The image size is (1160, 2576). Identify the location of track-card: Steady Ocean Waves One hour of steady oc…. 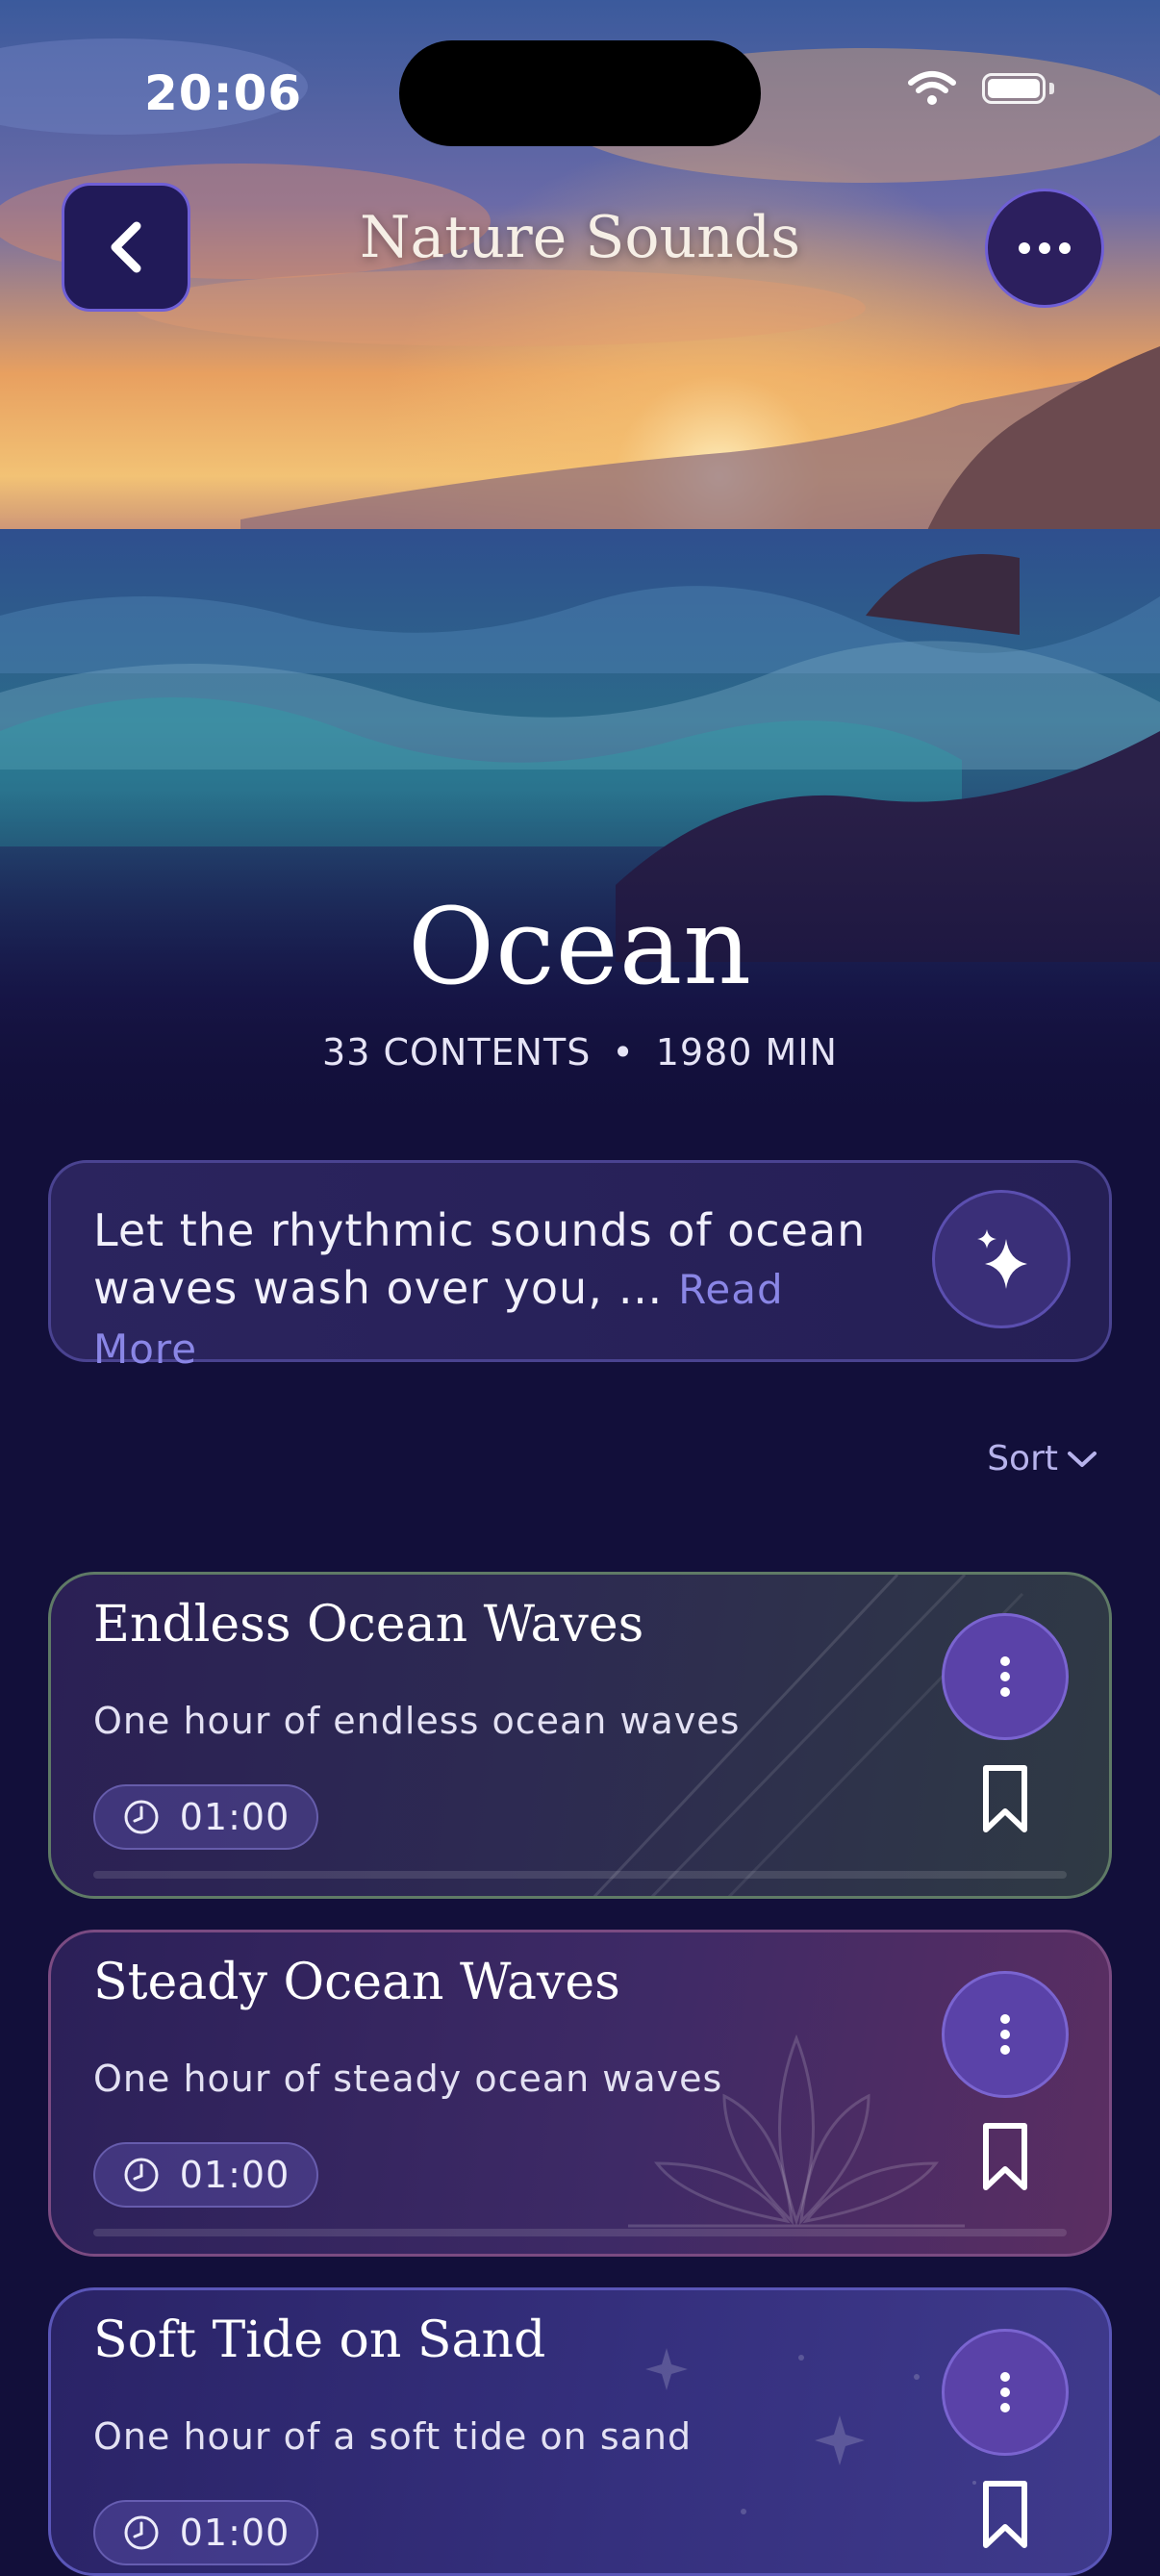
(580, 2093).